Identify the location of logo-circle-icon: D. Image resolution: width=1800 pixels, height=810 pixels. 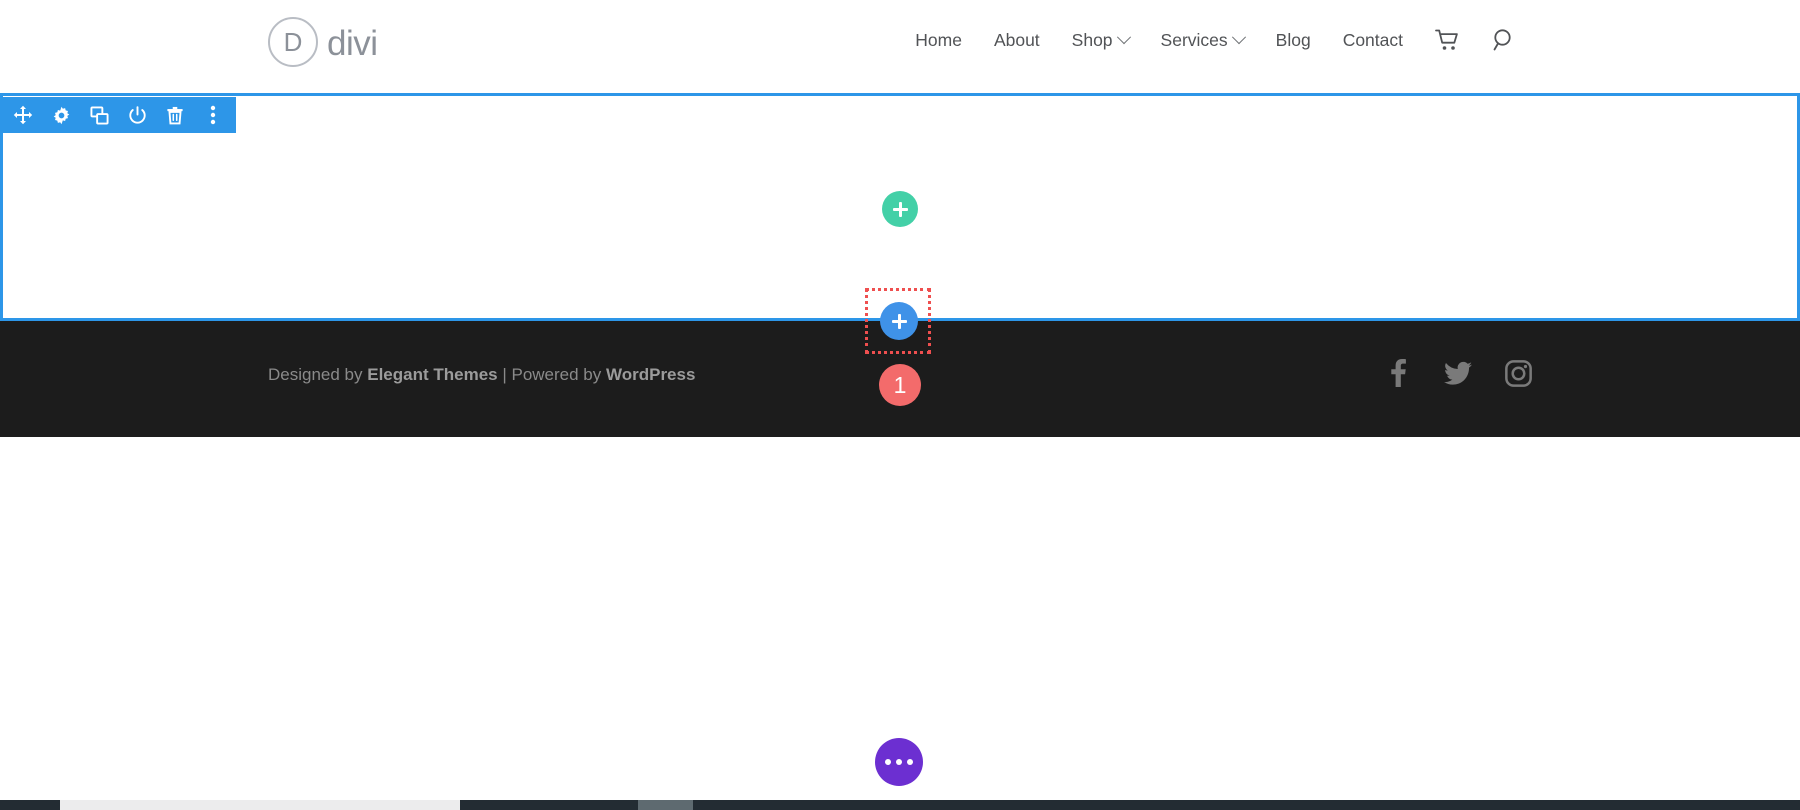
(293, 42).